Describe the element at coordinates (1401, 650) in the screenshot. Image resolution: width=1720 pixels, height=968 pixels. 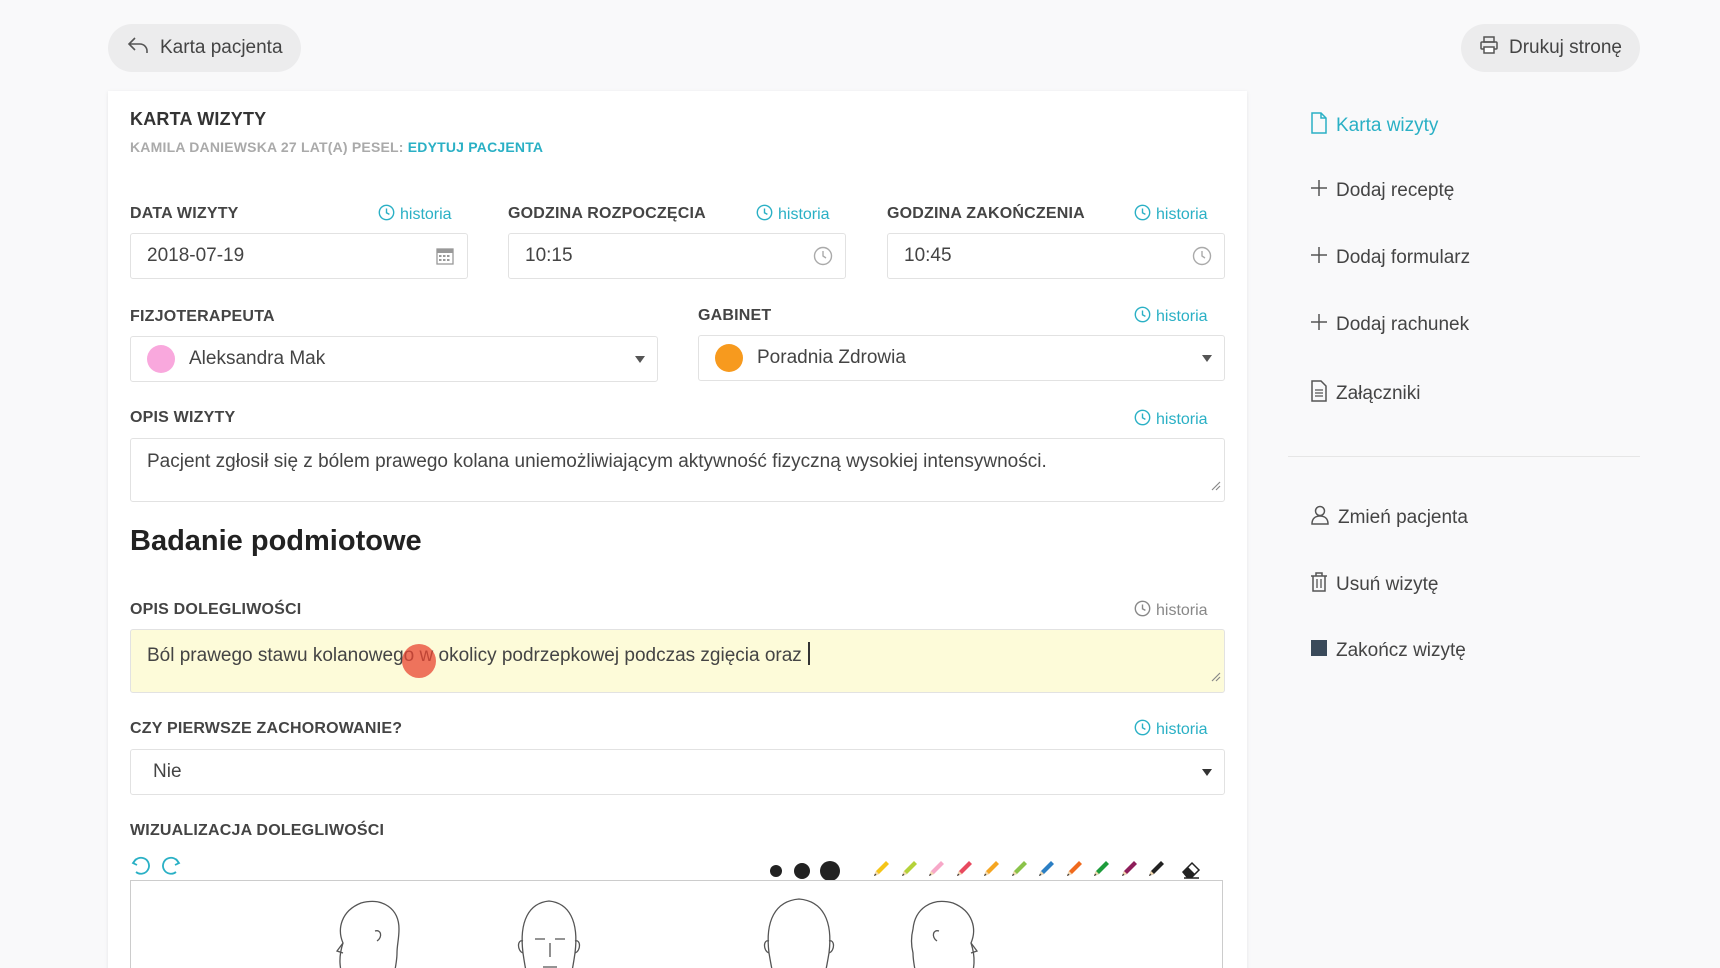
I see `sidebar-item-label: Zakończ wizytę` at that location.